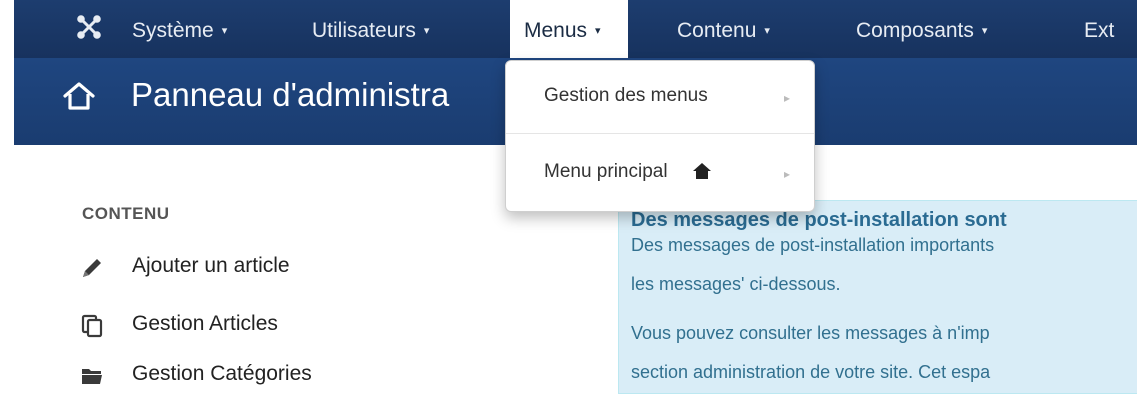 This screenshot has width=1137, height=394. I want to click on dropdown-item-main-menu: Menu principal ▸, so click(660, 172).